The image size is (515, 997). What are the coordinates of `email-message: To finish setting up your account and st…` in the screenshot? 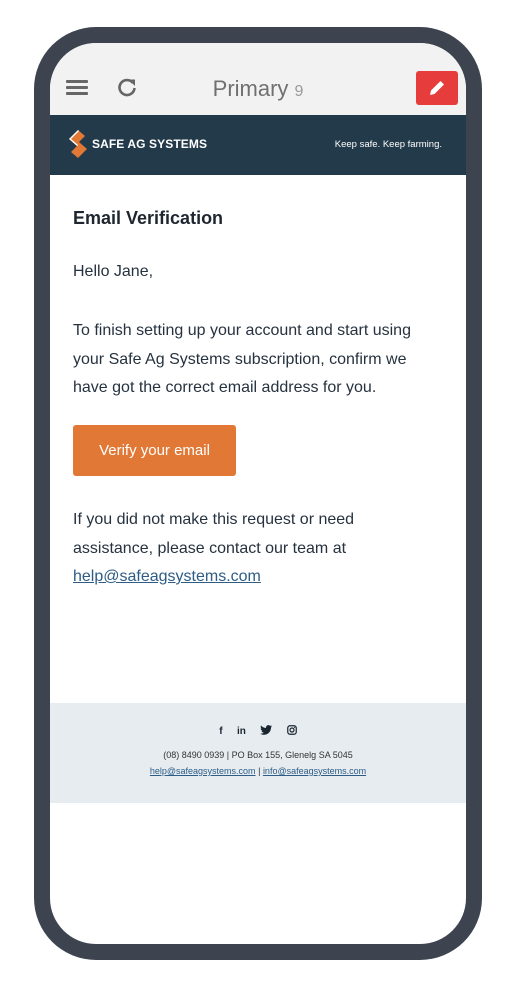 It's located at (242, 359).